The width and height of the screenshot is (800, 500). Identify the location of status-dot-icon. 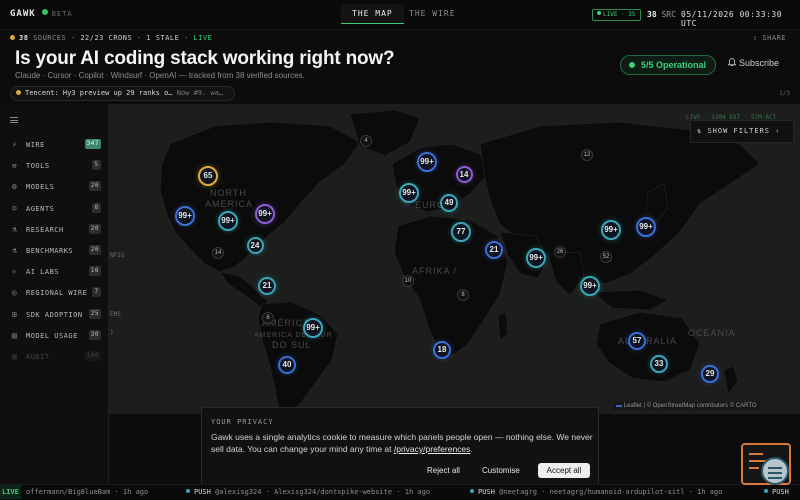
(44, 12).